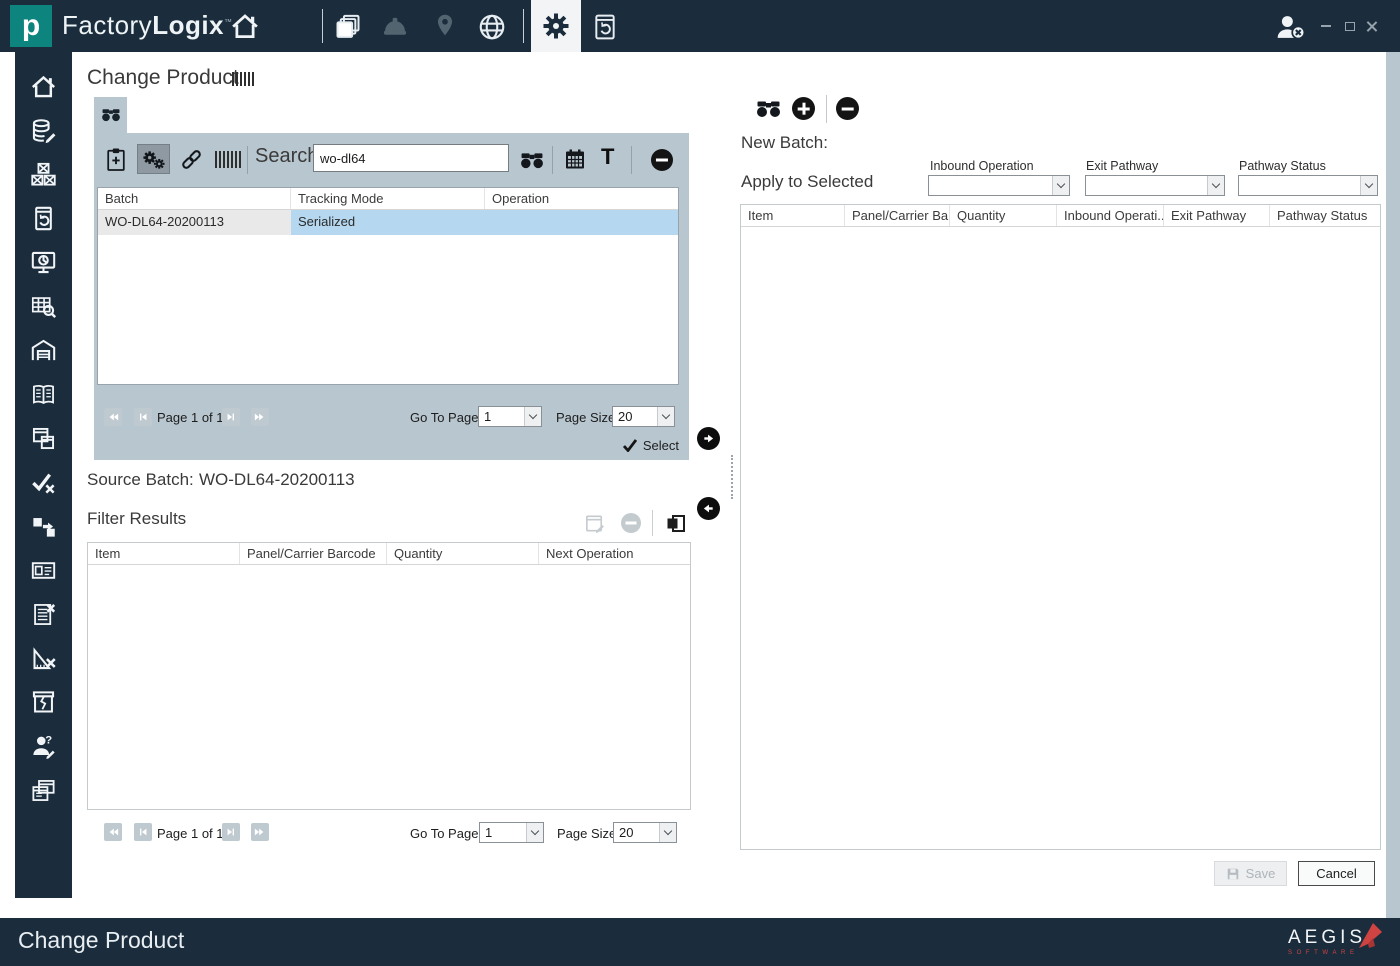 The height and width of the screenshot is (966, 1400). What do you see at coordinates (411, 158) in the screenshot?
I see `search-input` at bounding box center [411, 158].